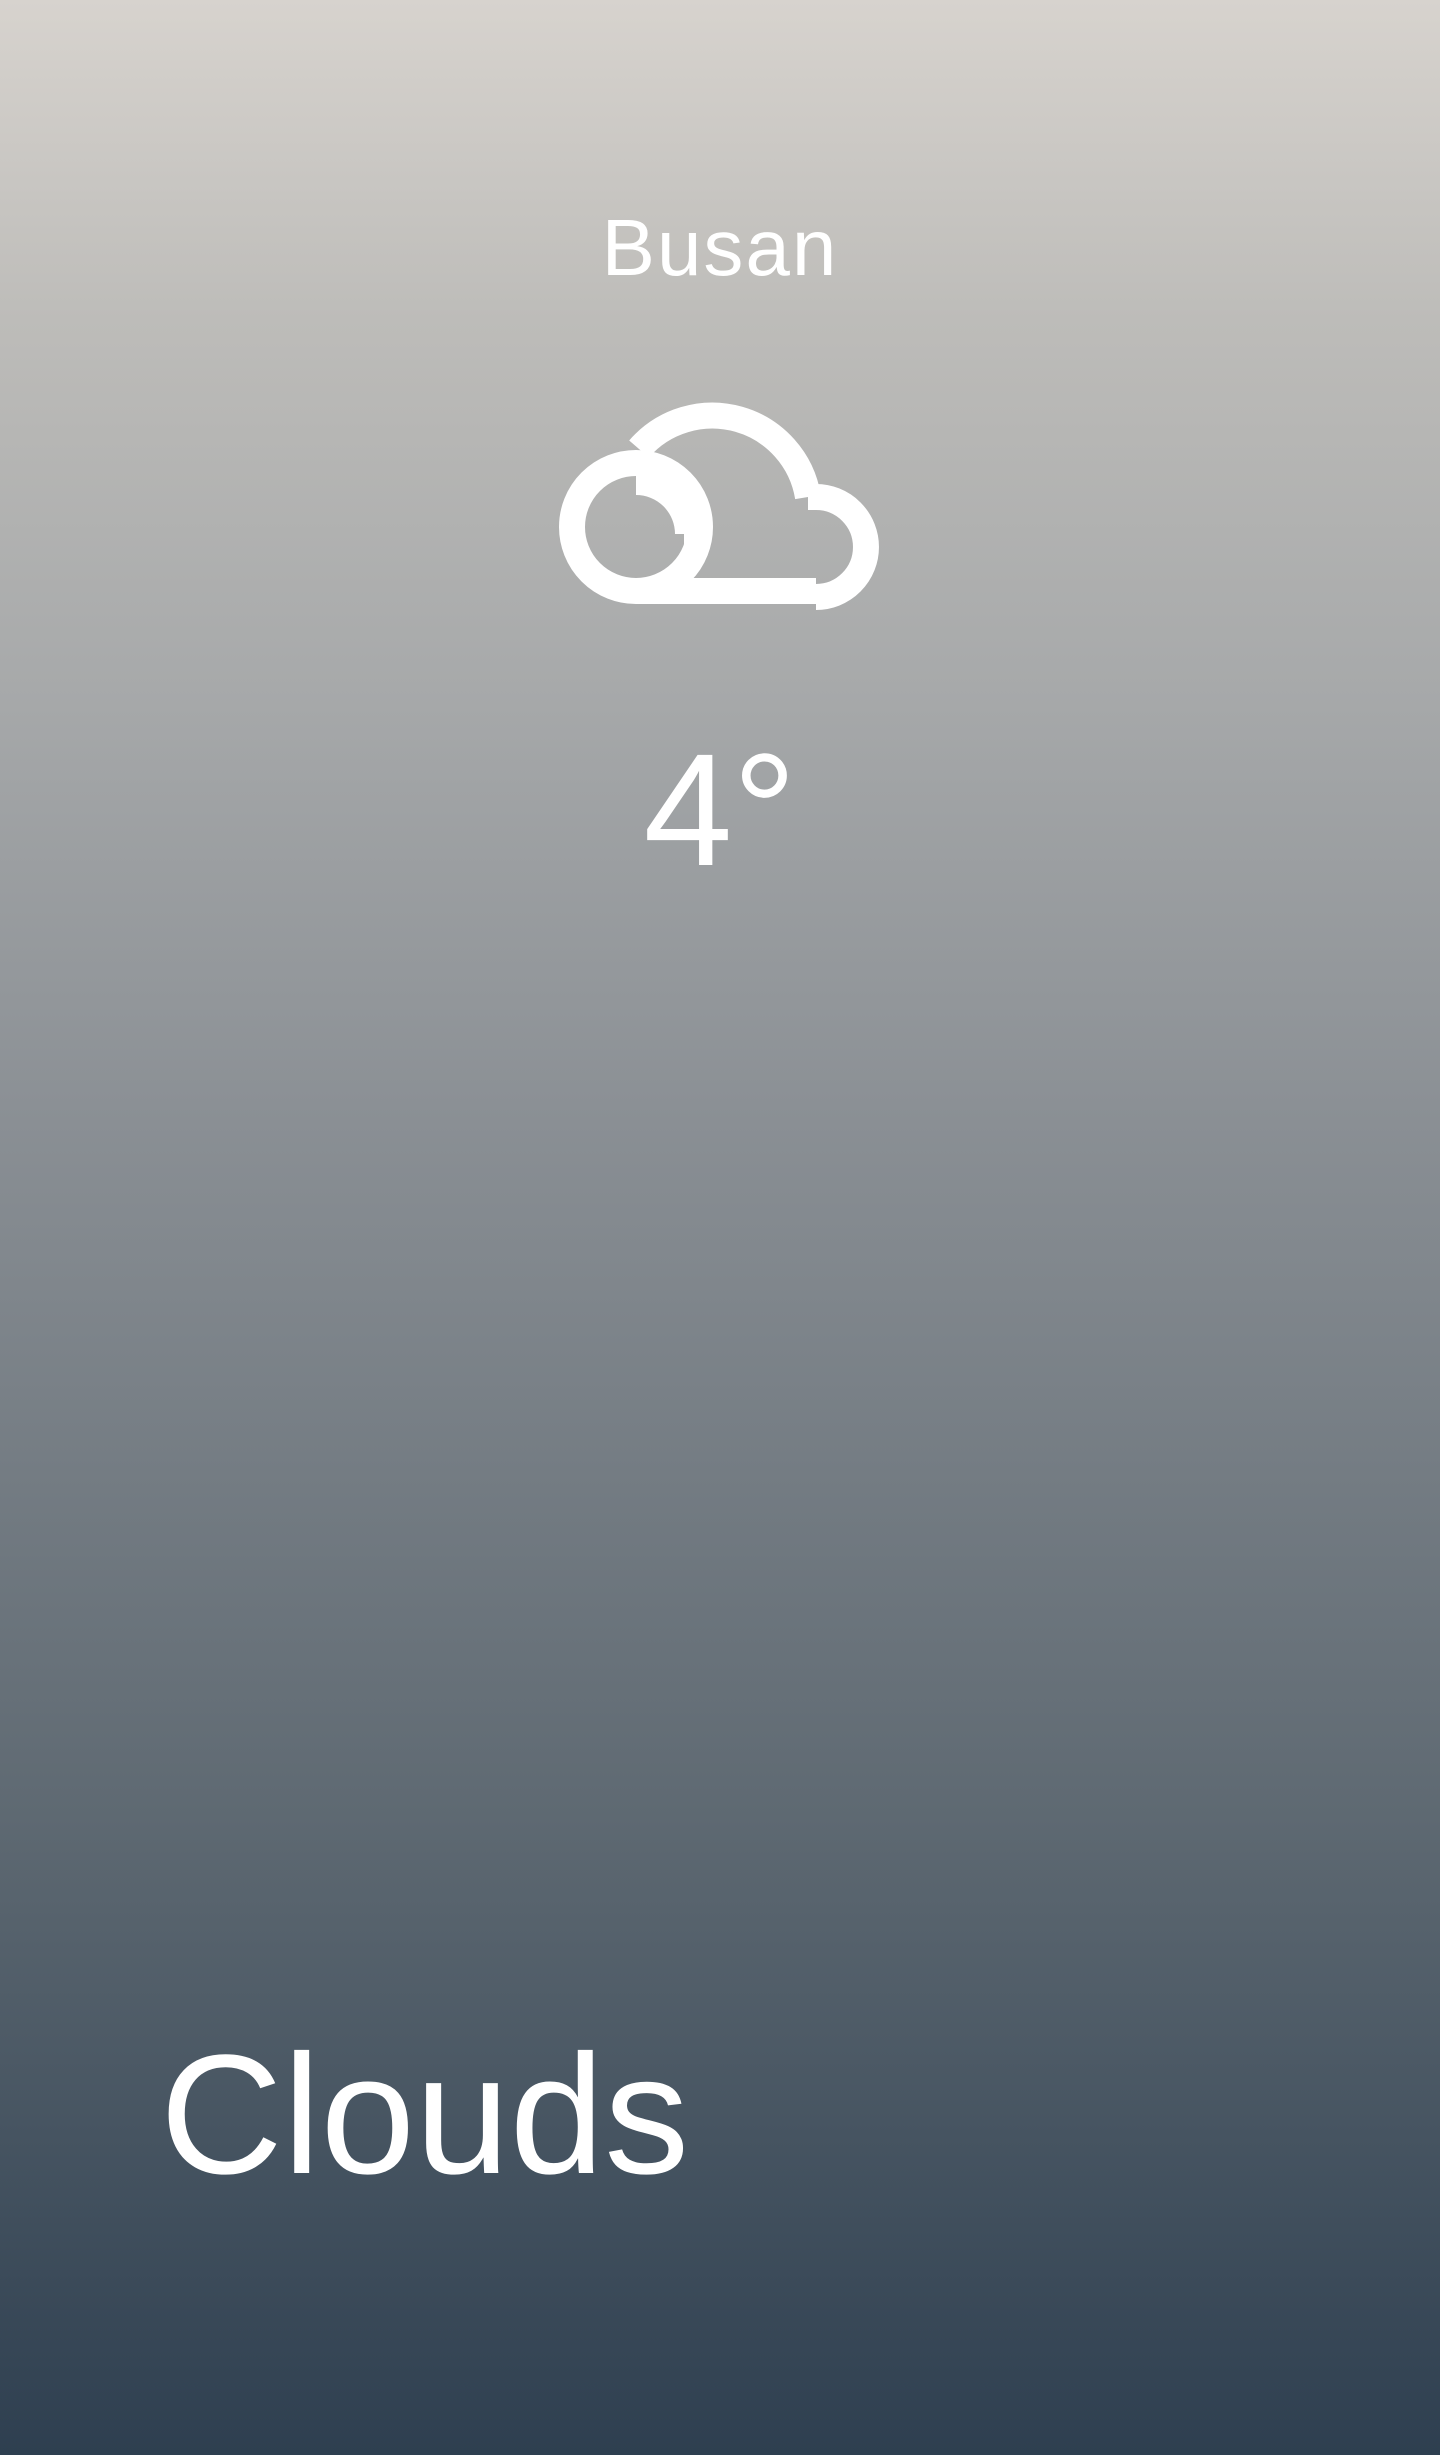  Describe the element at coordinates (720, 247) in the screenshot. I see `city-name: Busan` at that location.